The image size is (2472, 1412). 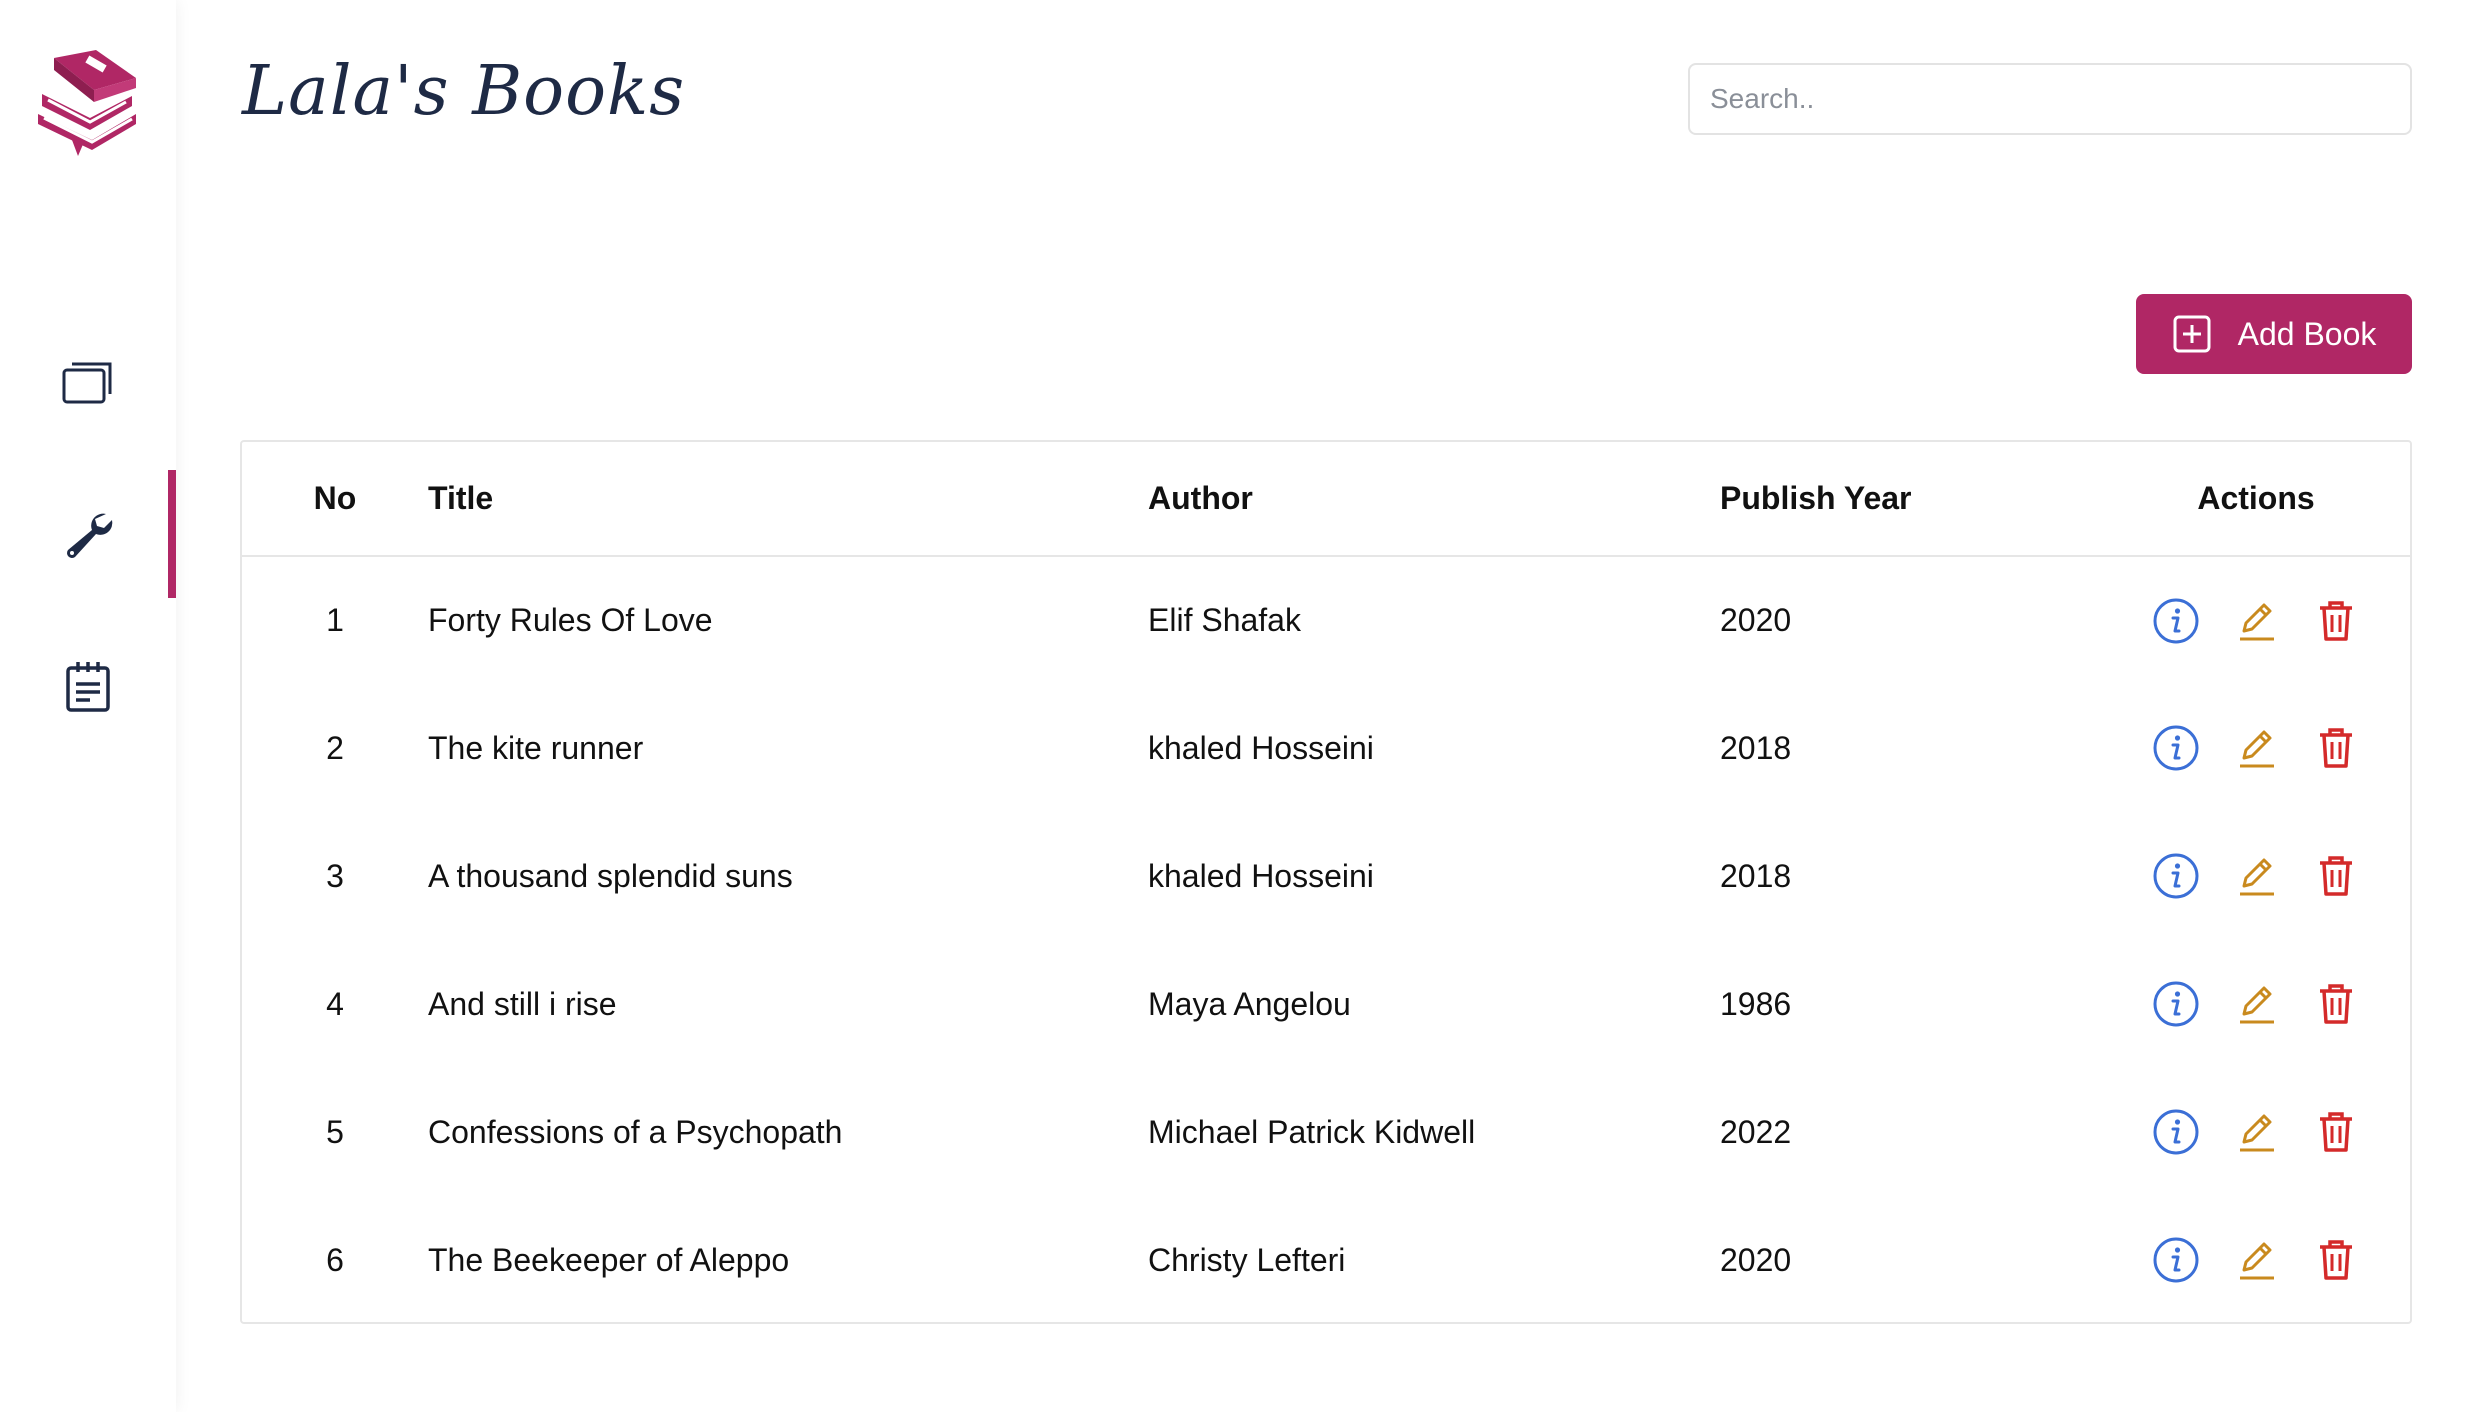 I want to click on add-book-label: Add Book, so click(x=2307, y=333).